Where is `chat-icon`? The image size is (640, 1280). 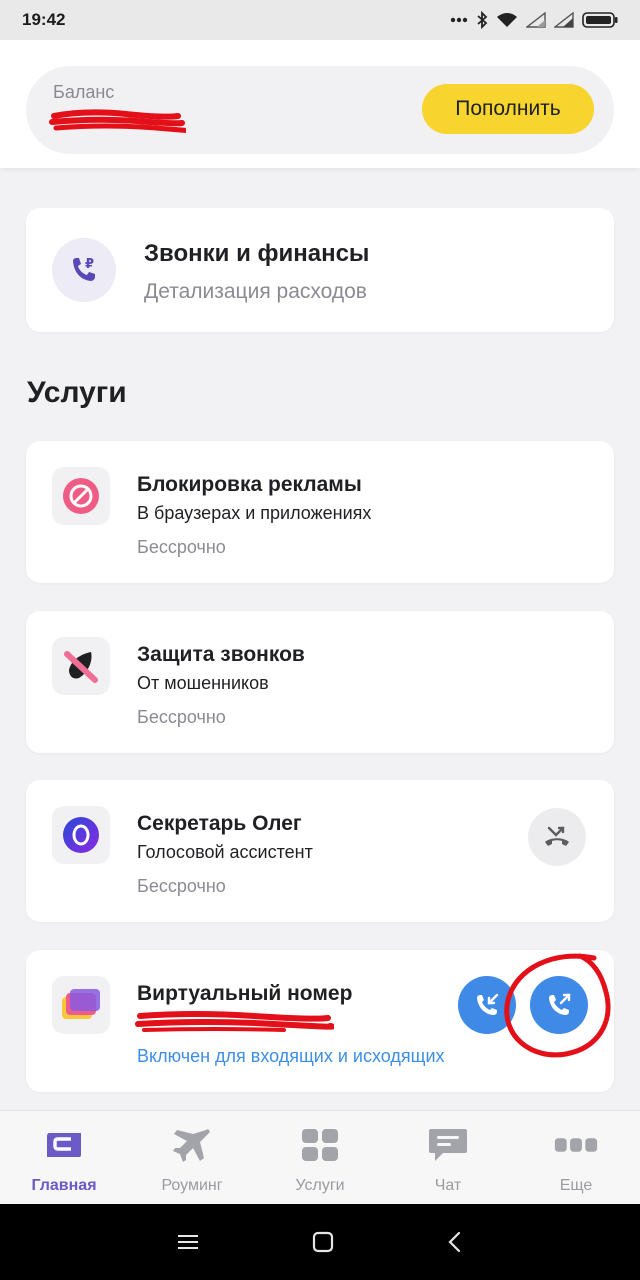 chat-icon is located at coordinates (448, 1145).